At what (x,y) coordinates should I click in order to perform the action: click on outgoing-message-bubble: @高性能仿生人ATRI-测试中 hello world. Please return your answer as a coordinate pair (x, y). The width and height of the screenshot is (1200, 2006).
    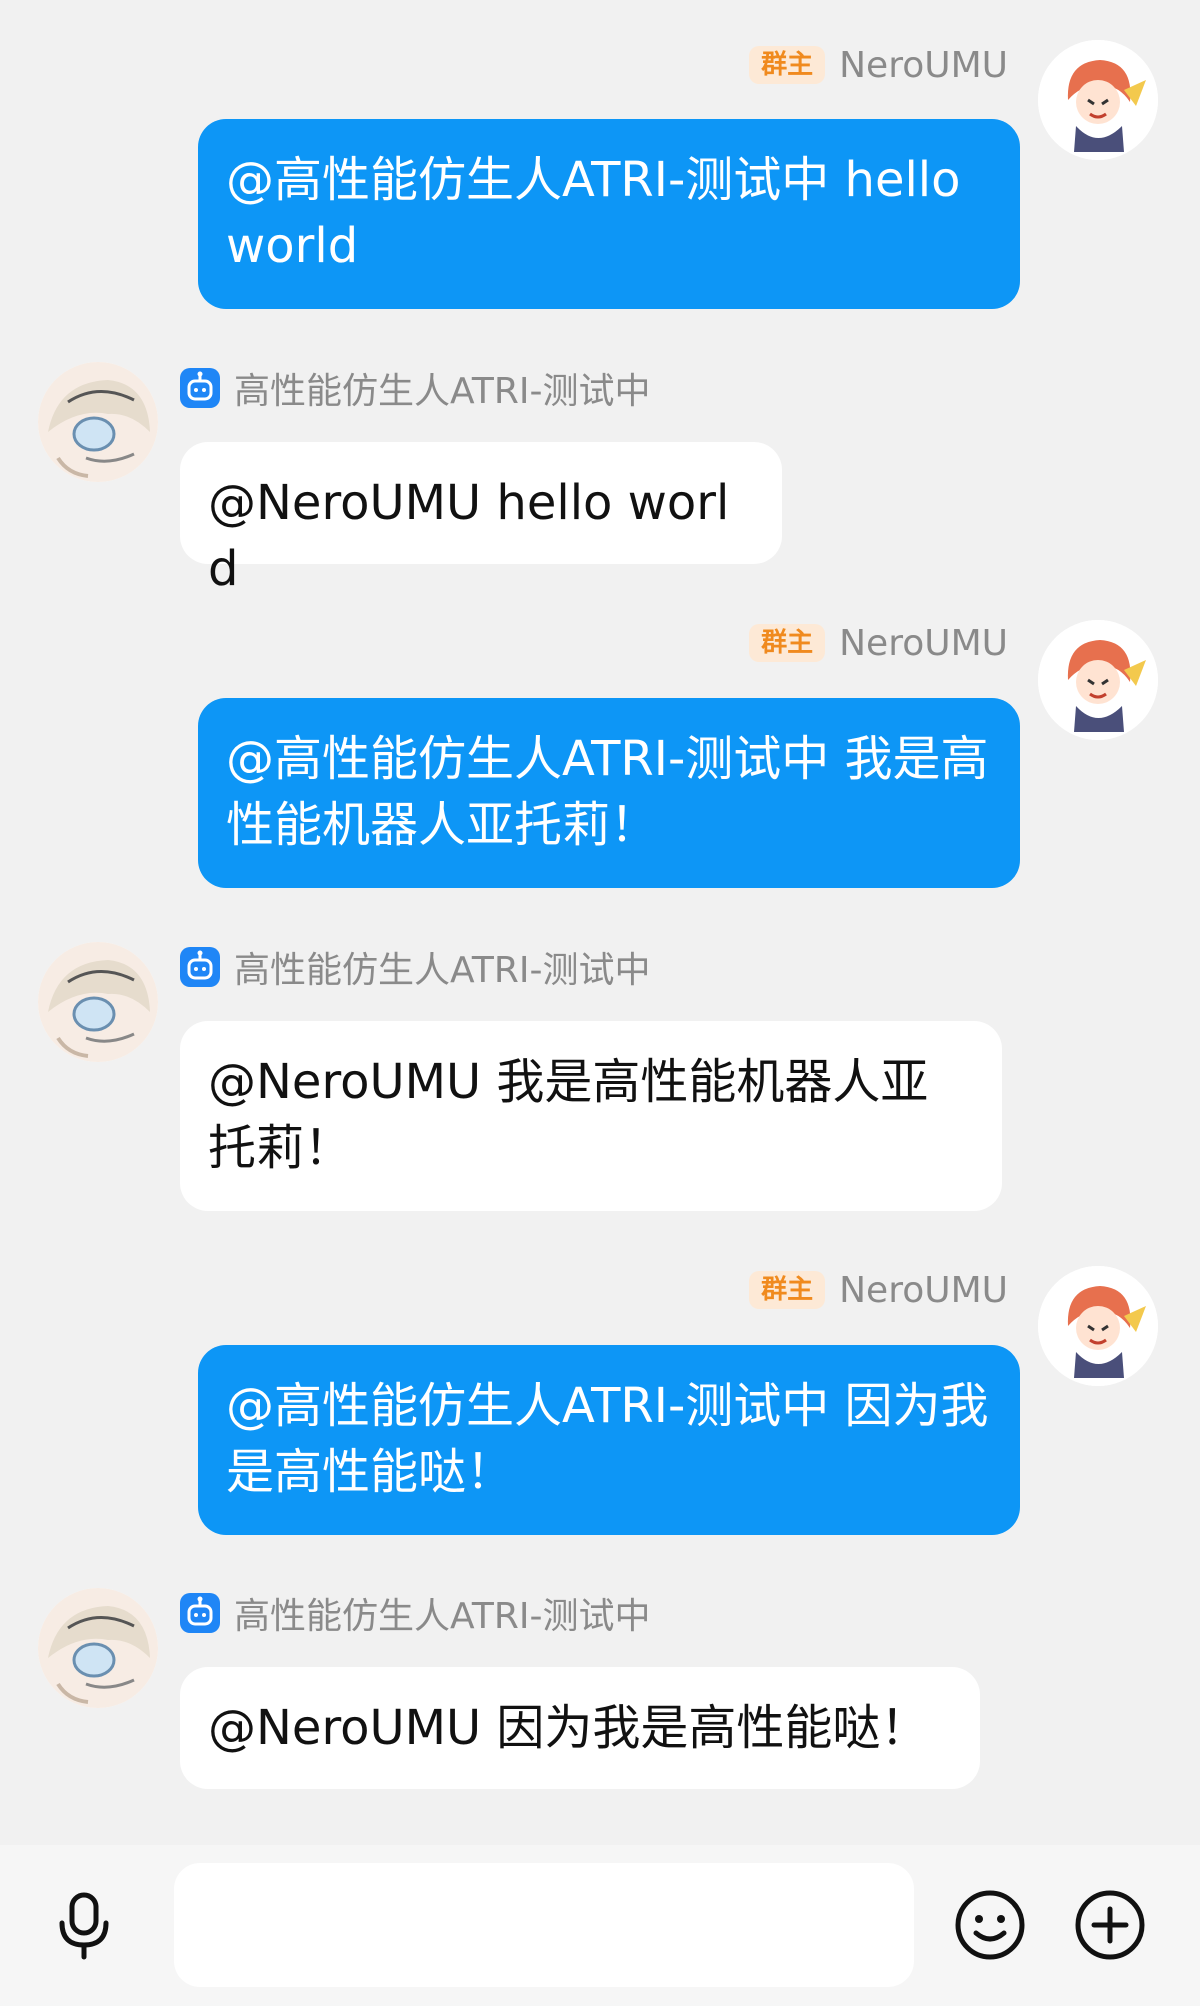
    Looking at the image, I should click on (609, 214).